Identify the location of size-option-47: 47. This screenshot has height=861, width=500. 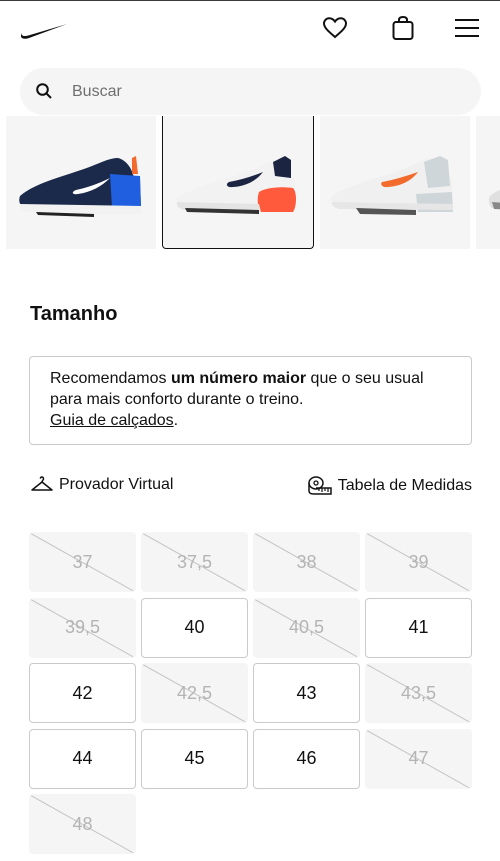
(418, 758).